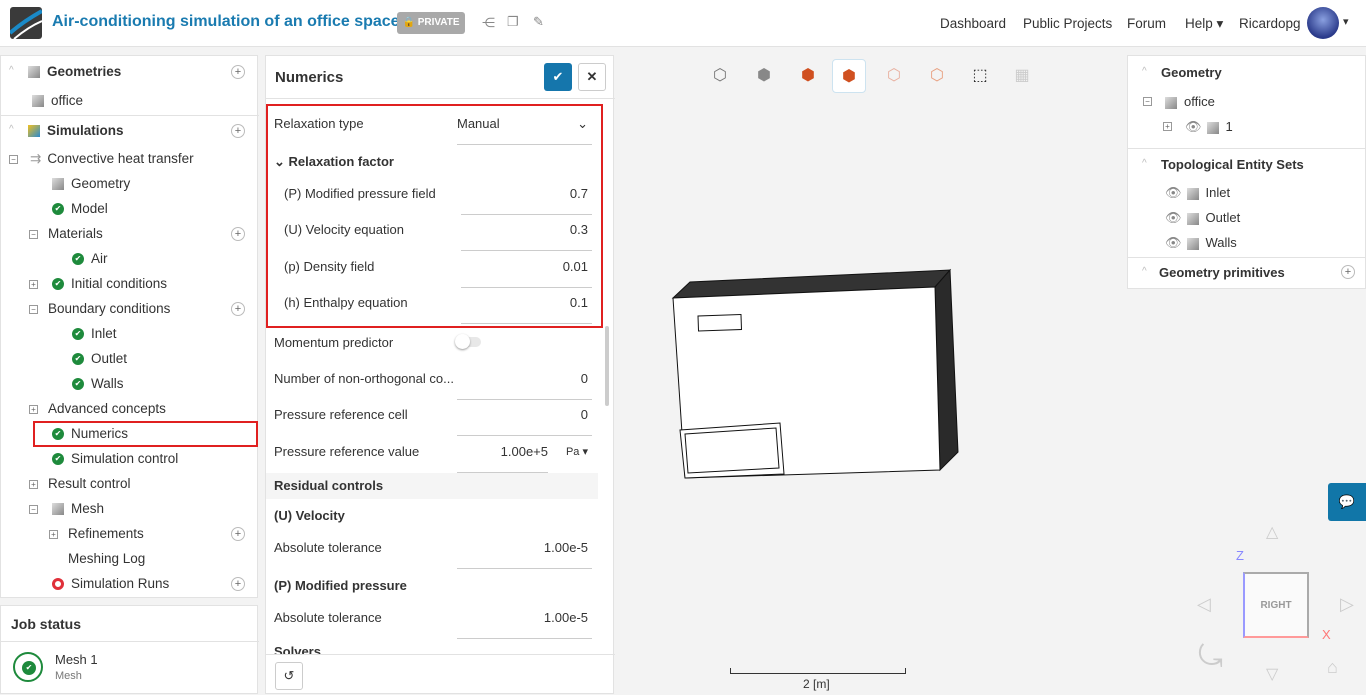 The width and height of the screenshot is (1366, 695). What do you see at coordinates (1346, 21) in the screenshot?
I see `chevron-down-icon: ▾` at bounding box center [1346, 21].